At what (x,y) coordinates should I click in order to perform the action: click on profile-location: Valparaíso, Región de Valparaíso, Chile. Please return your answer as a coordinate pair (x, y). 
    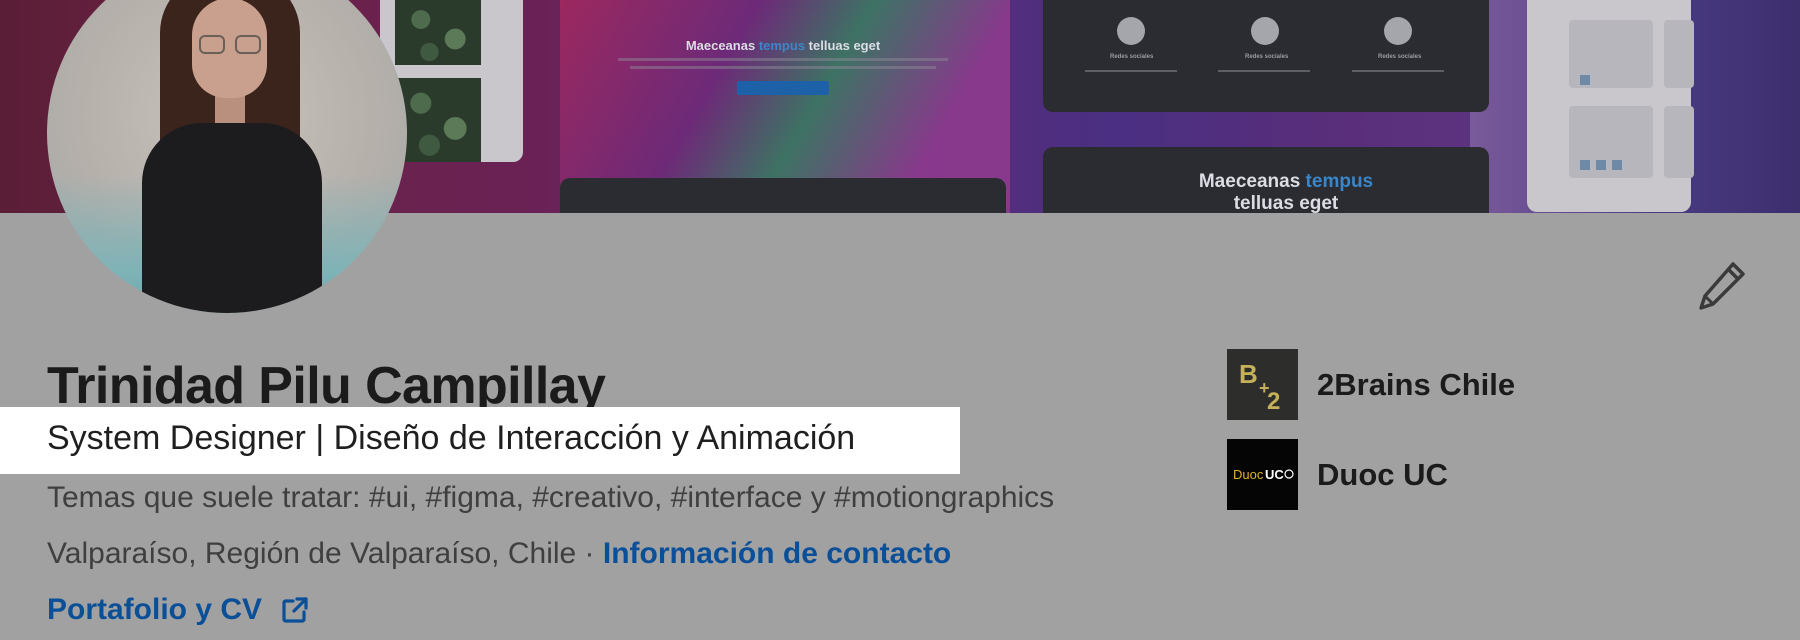
    Looking at the image, I should click on (312, 553).